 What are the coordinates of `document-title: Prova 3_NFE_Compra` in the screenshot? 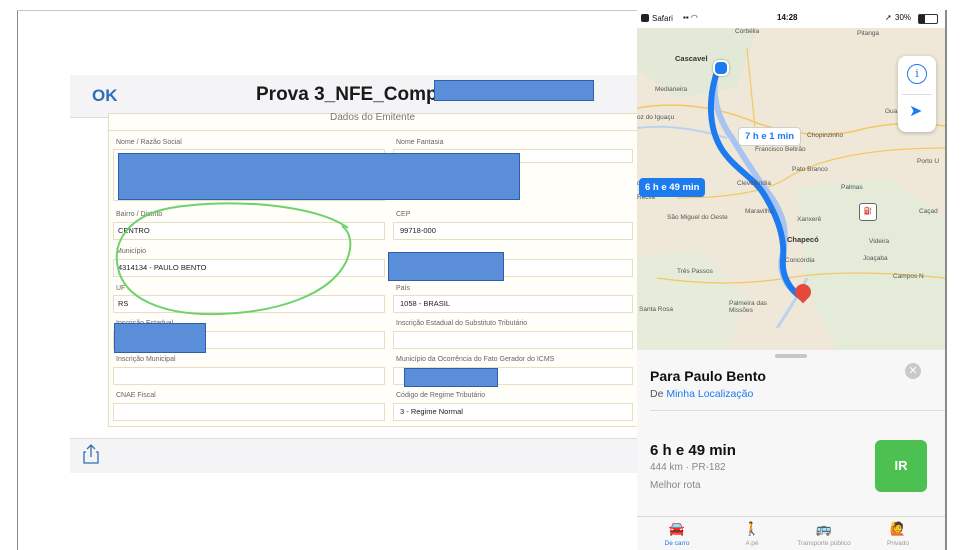 It's located at (356, 94).